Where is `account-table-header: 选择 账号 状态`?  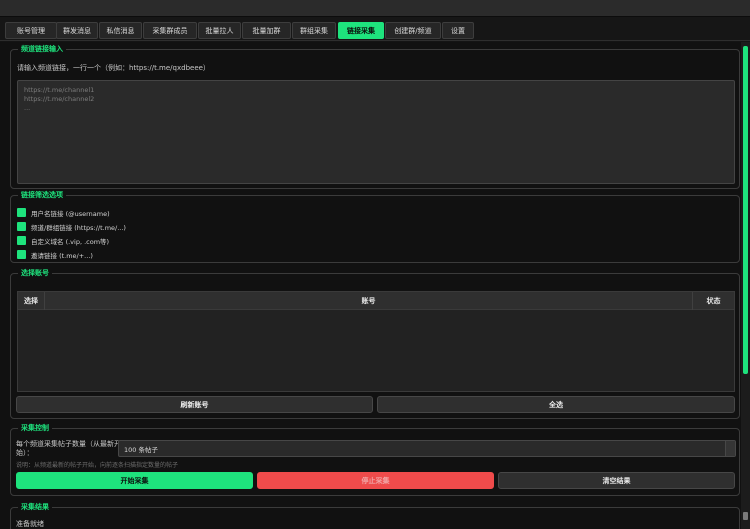
account-table-header: 选择 账号 状态 is located at coordinates (376, 301).